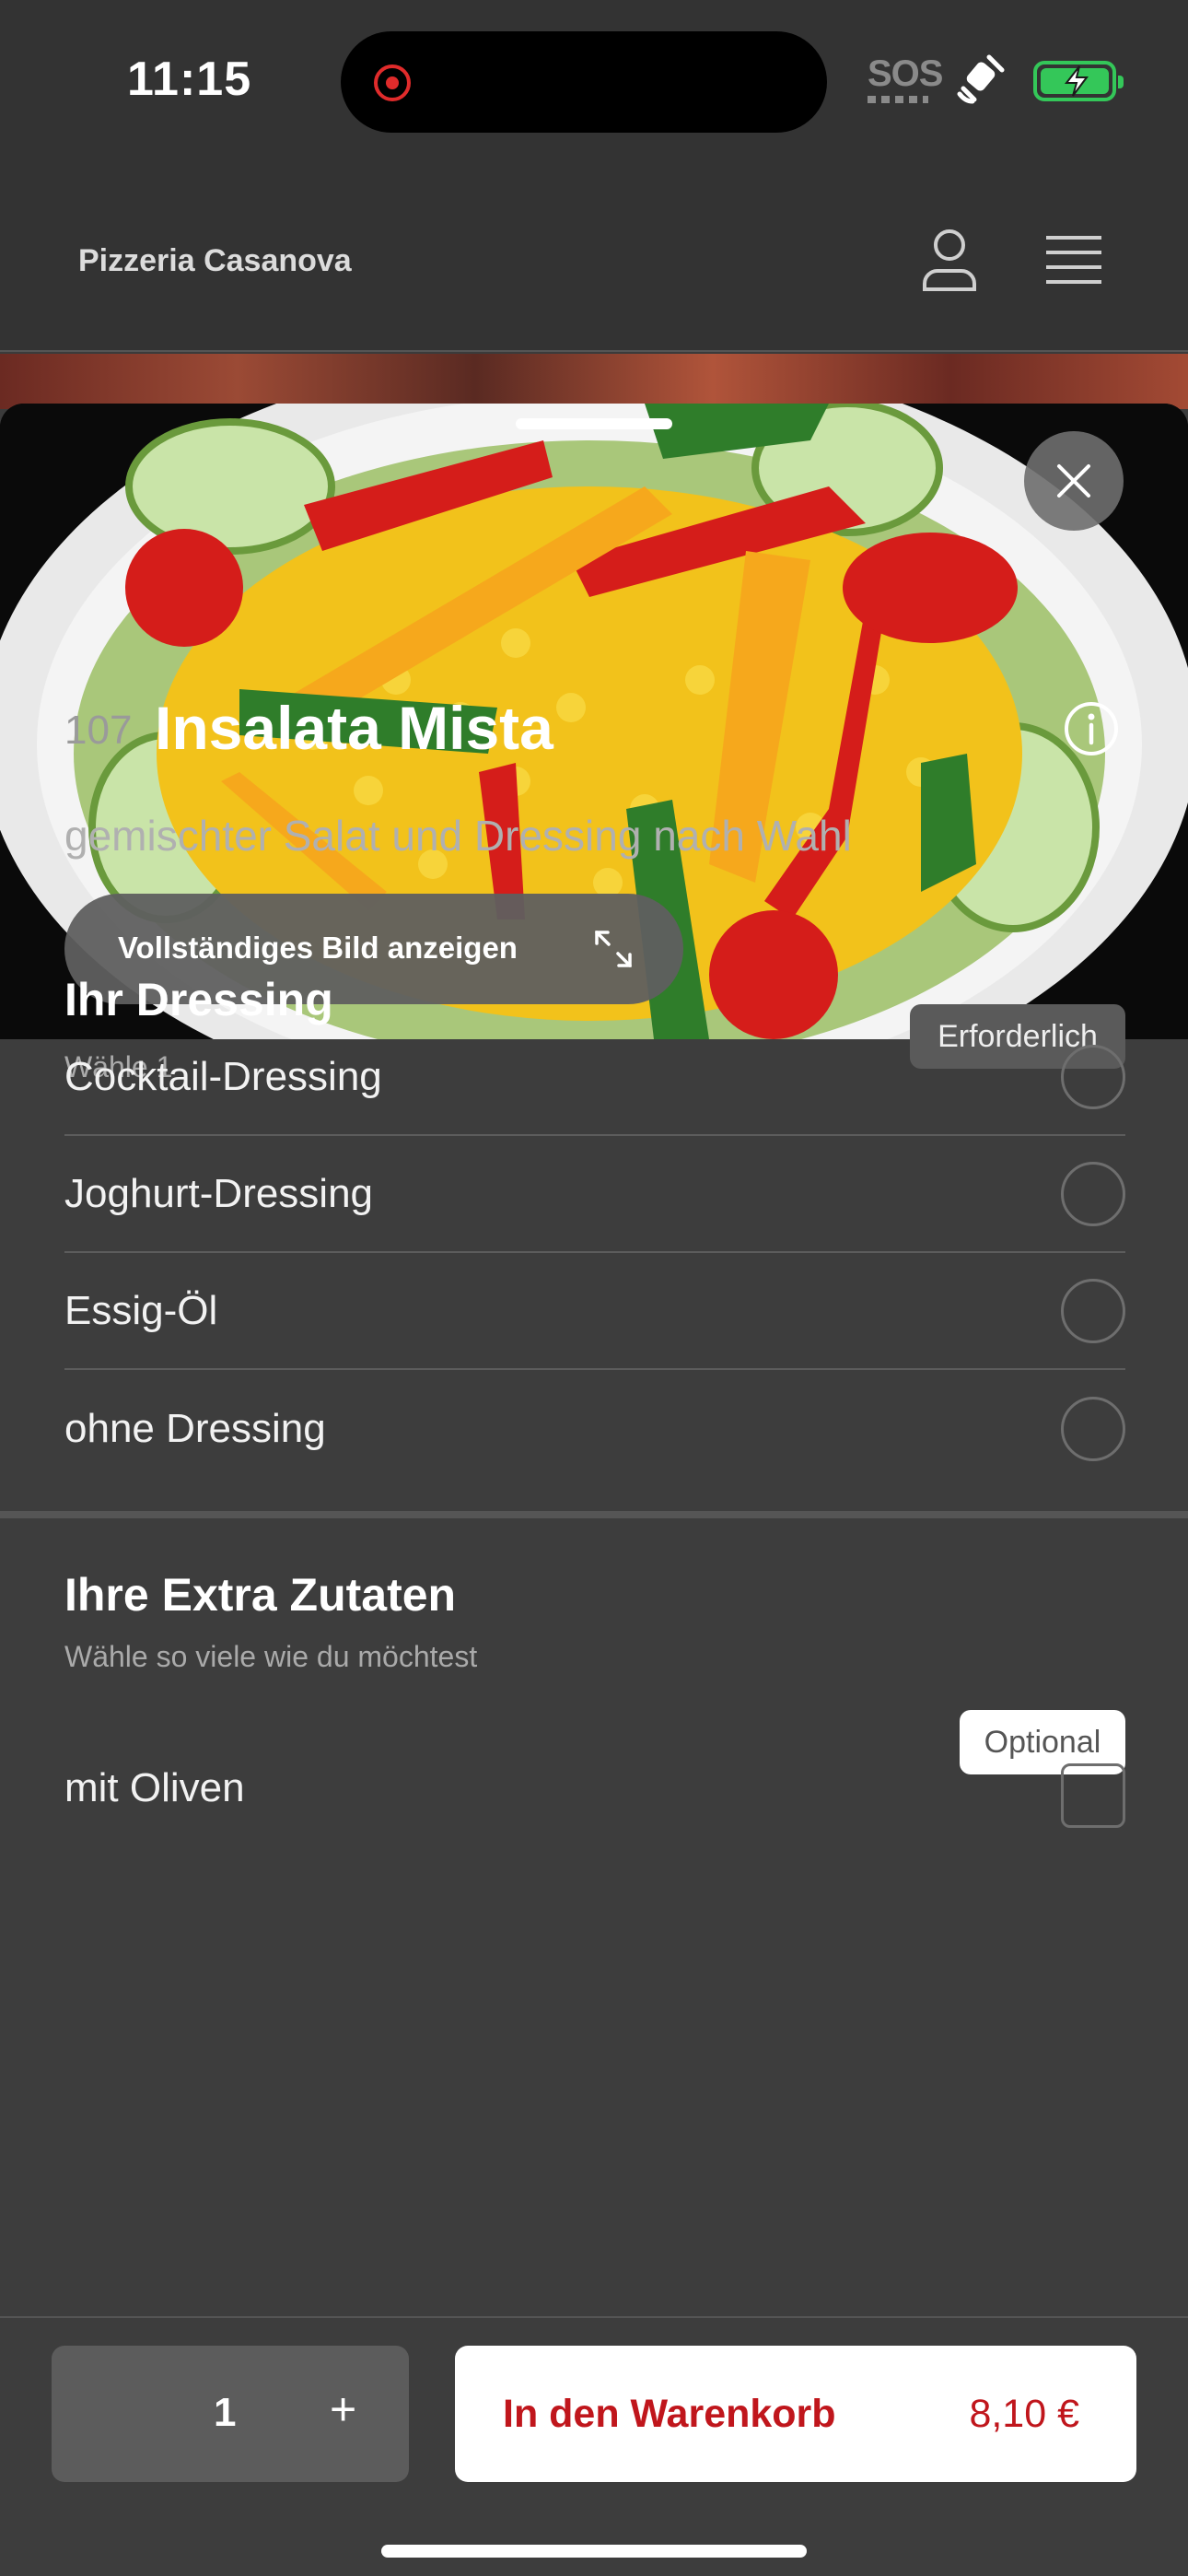 This screenshot has width=1188, height=2576. What do you see at coordinates (1078, 81) in the screenshot?
I see `battery-charging-icon` at bounding box center [1078, 81].